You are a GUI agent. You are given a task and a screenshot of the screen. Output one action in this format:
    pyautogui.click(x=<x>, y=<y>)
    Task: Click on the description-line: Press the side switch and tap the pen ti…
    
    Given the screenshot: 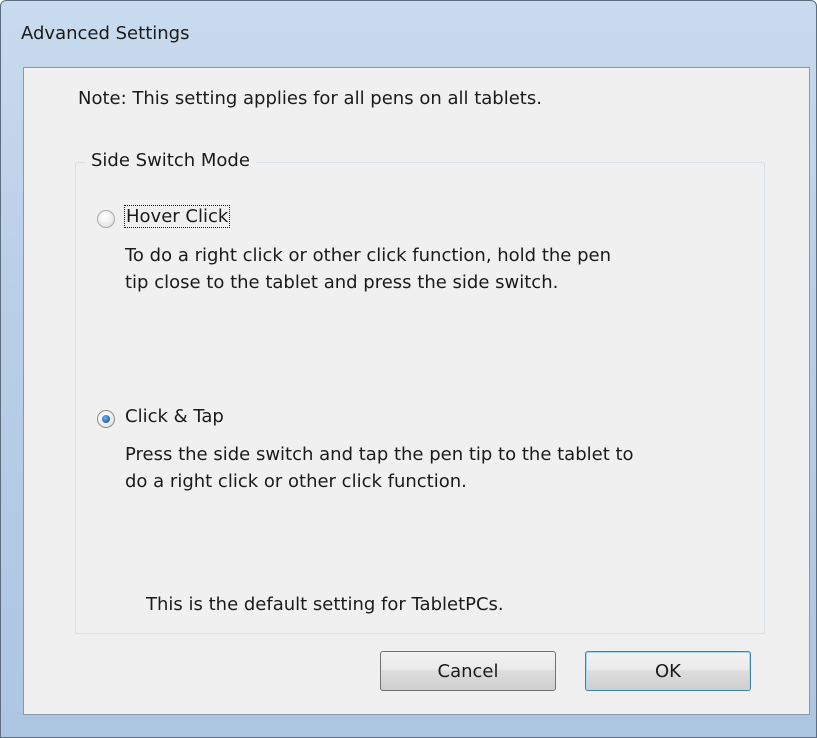 What is the action you would take?
    pyautogui.click(x=379, y=454)
    